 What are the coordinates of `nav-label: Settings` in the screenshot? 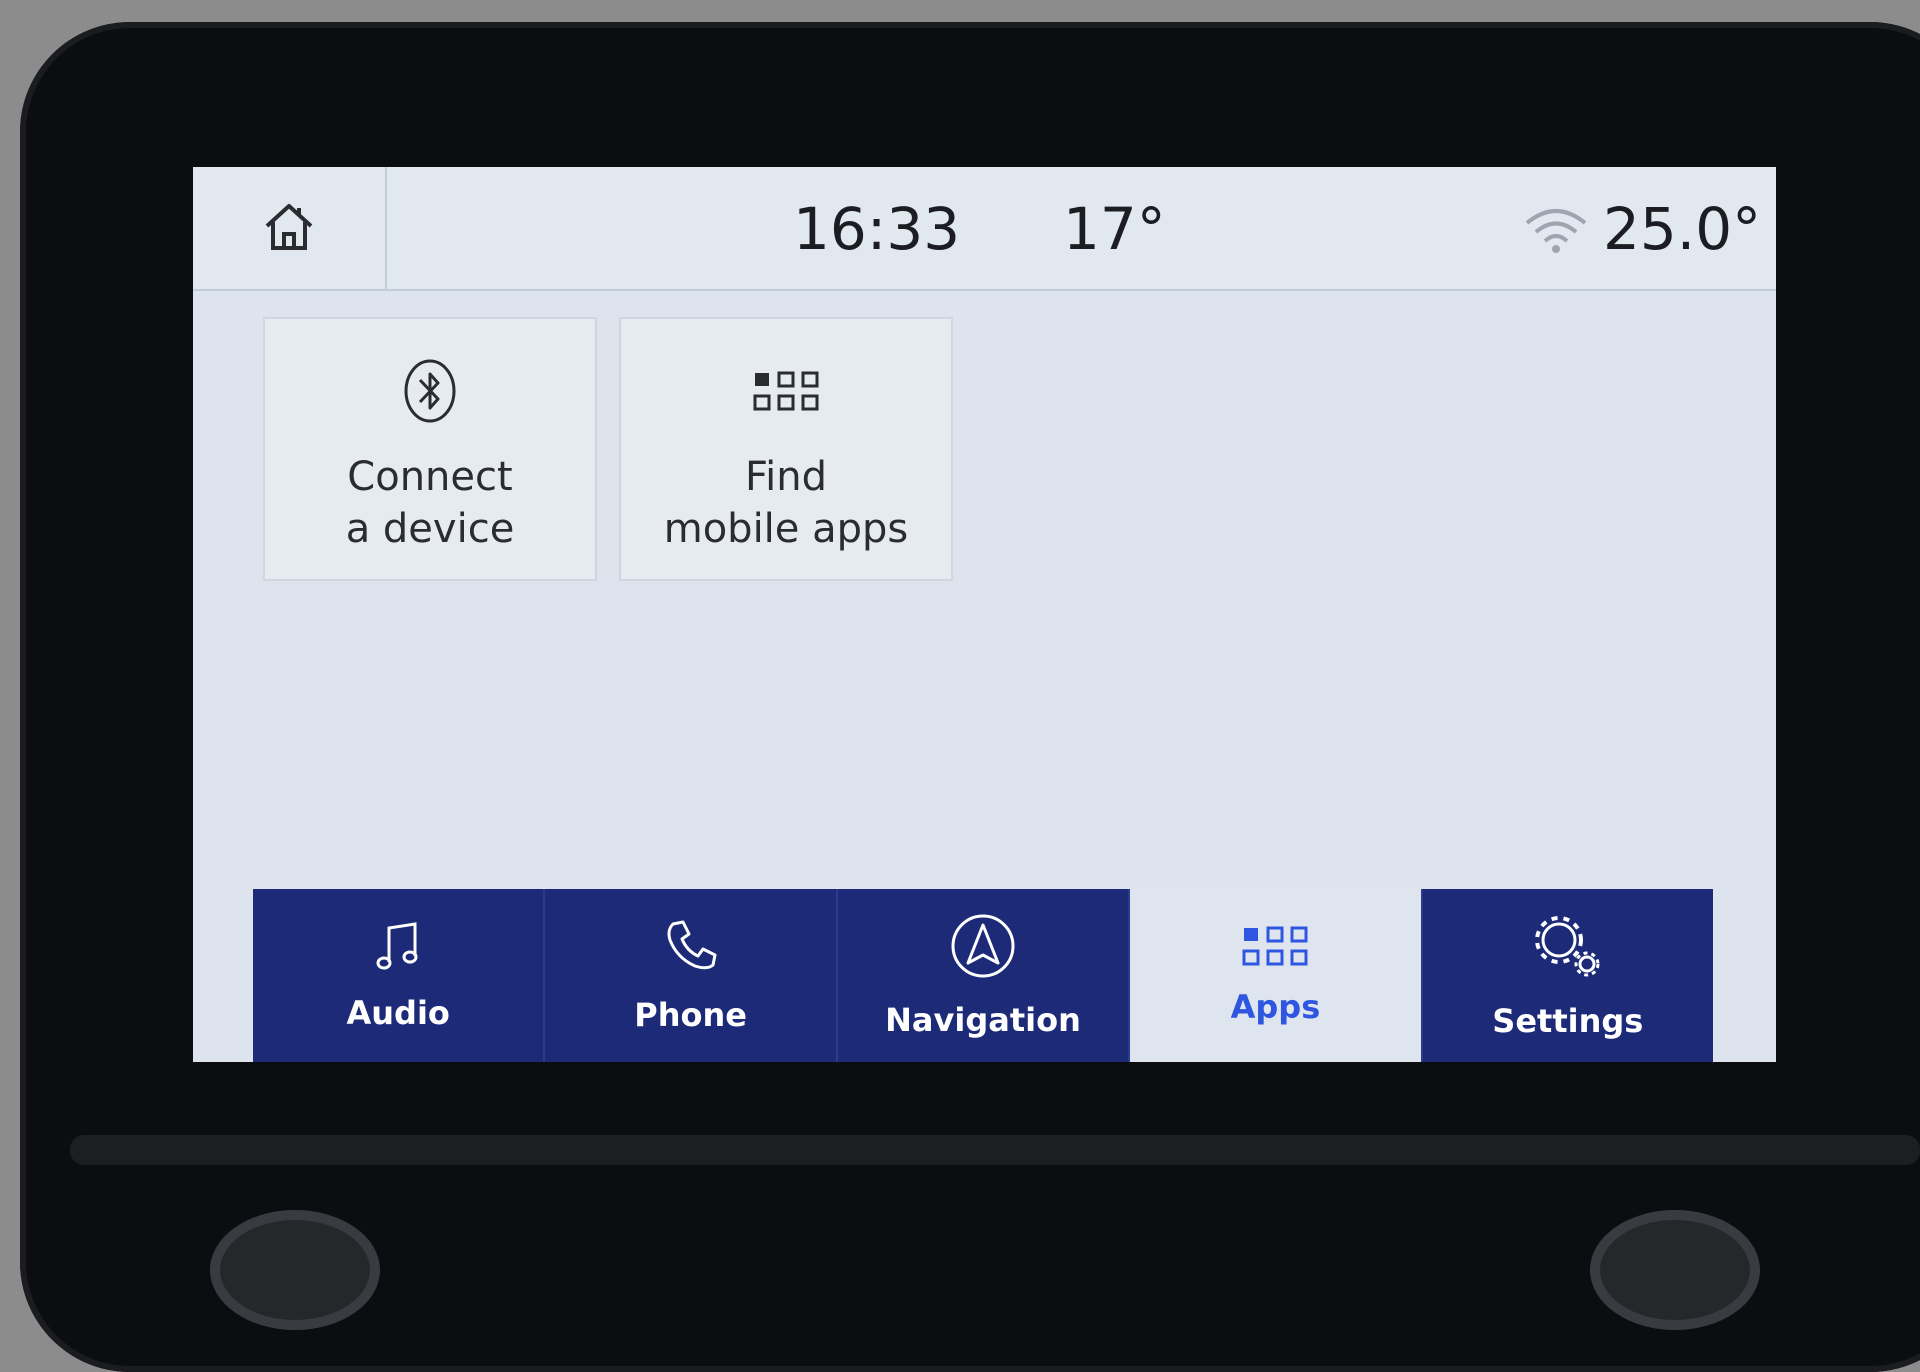 It's located at (1568, 1020).